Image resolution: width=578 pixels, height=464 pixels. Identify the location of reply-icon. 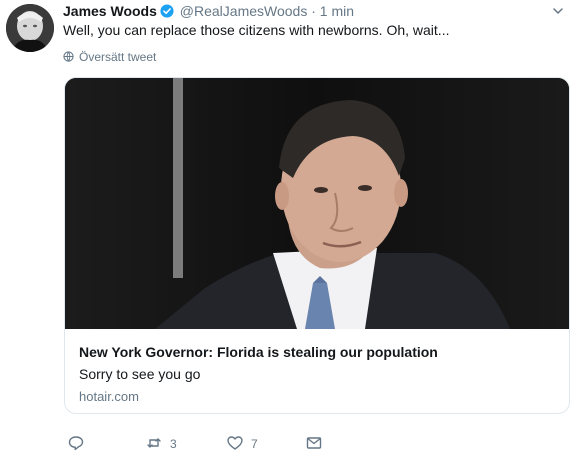
(76, 444).